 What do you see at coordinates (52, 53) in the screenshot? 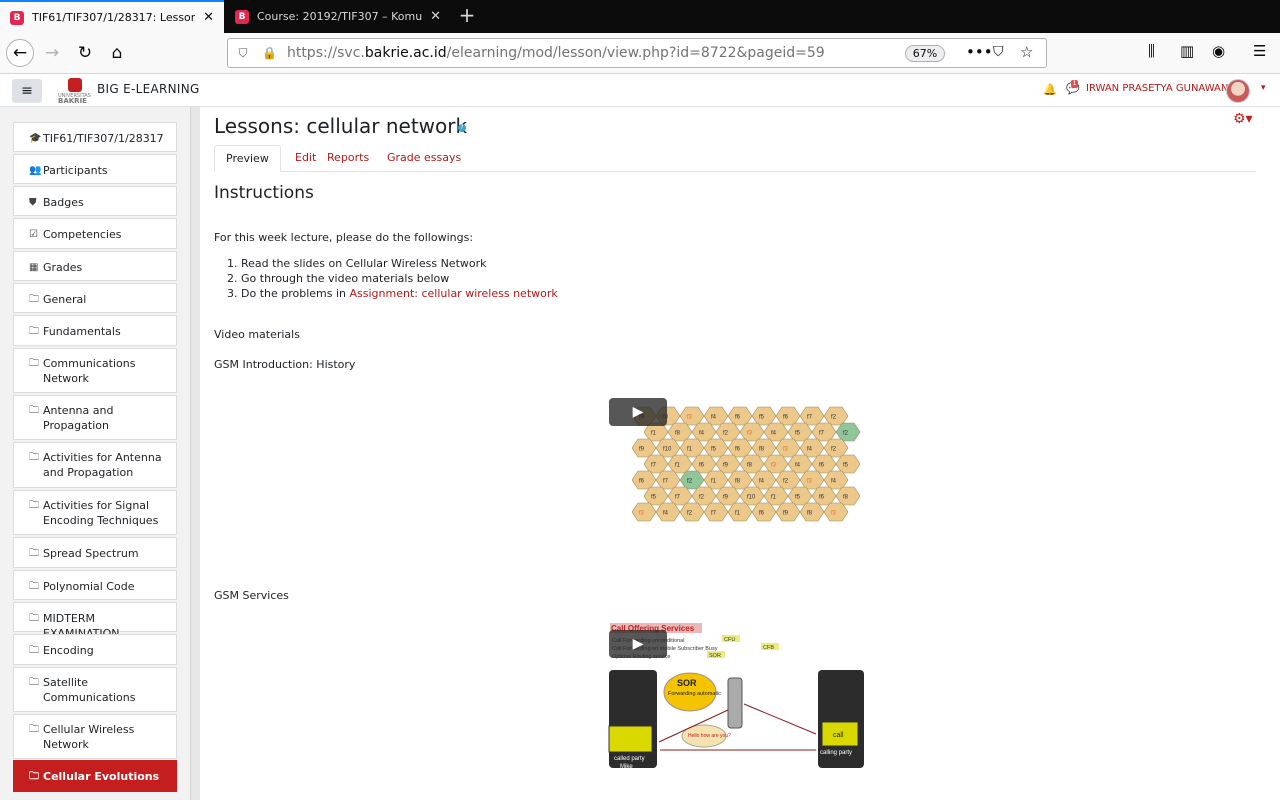
I see `forward-arrow-icon: →` at bounding box center [52, 53].